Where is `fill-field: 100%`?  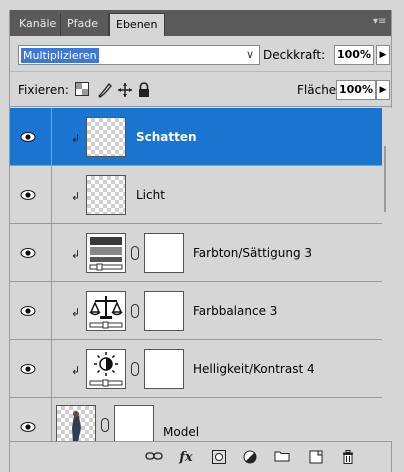
fill-field: 100% is located at coordinates (356, 90).